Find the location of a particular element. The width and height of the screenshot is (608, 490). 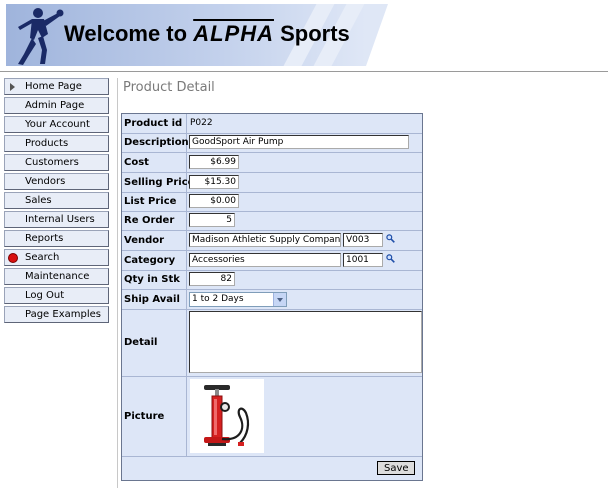

row-re-order: Re Order 5 is located at coordinates (272, 221).